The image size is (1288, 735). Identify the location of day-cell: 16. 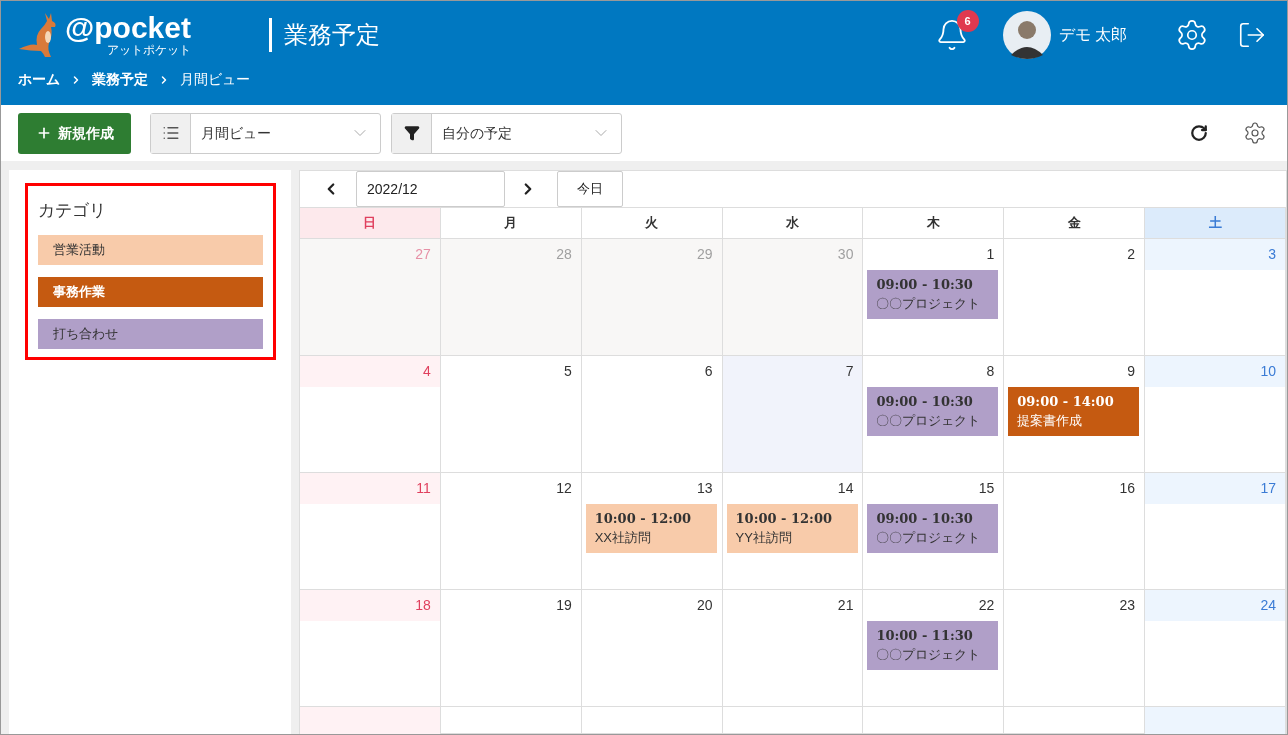
(1075, 531).